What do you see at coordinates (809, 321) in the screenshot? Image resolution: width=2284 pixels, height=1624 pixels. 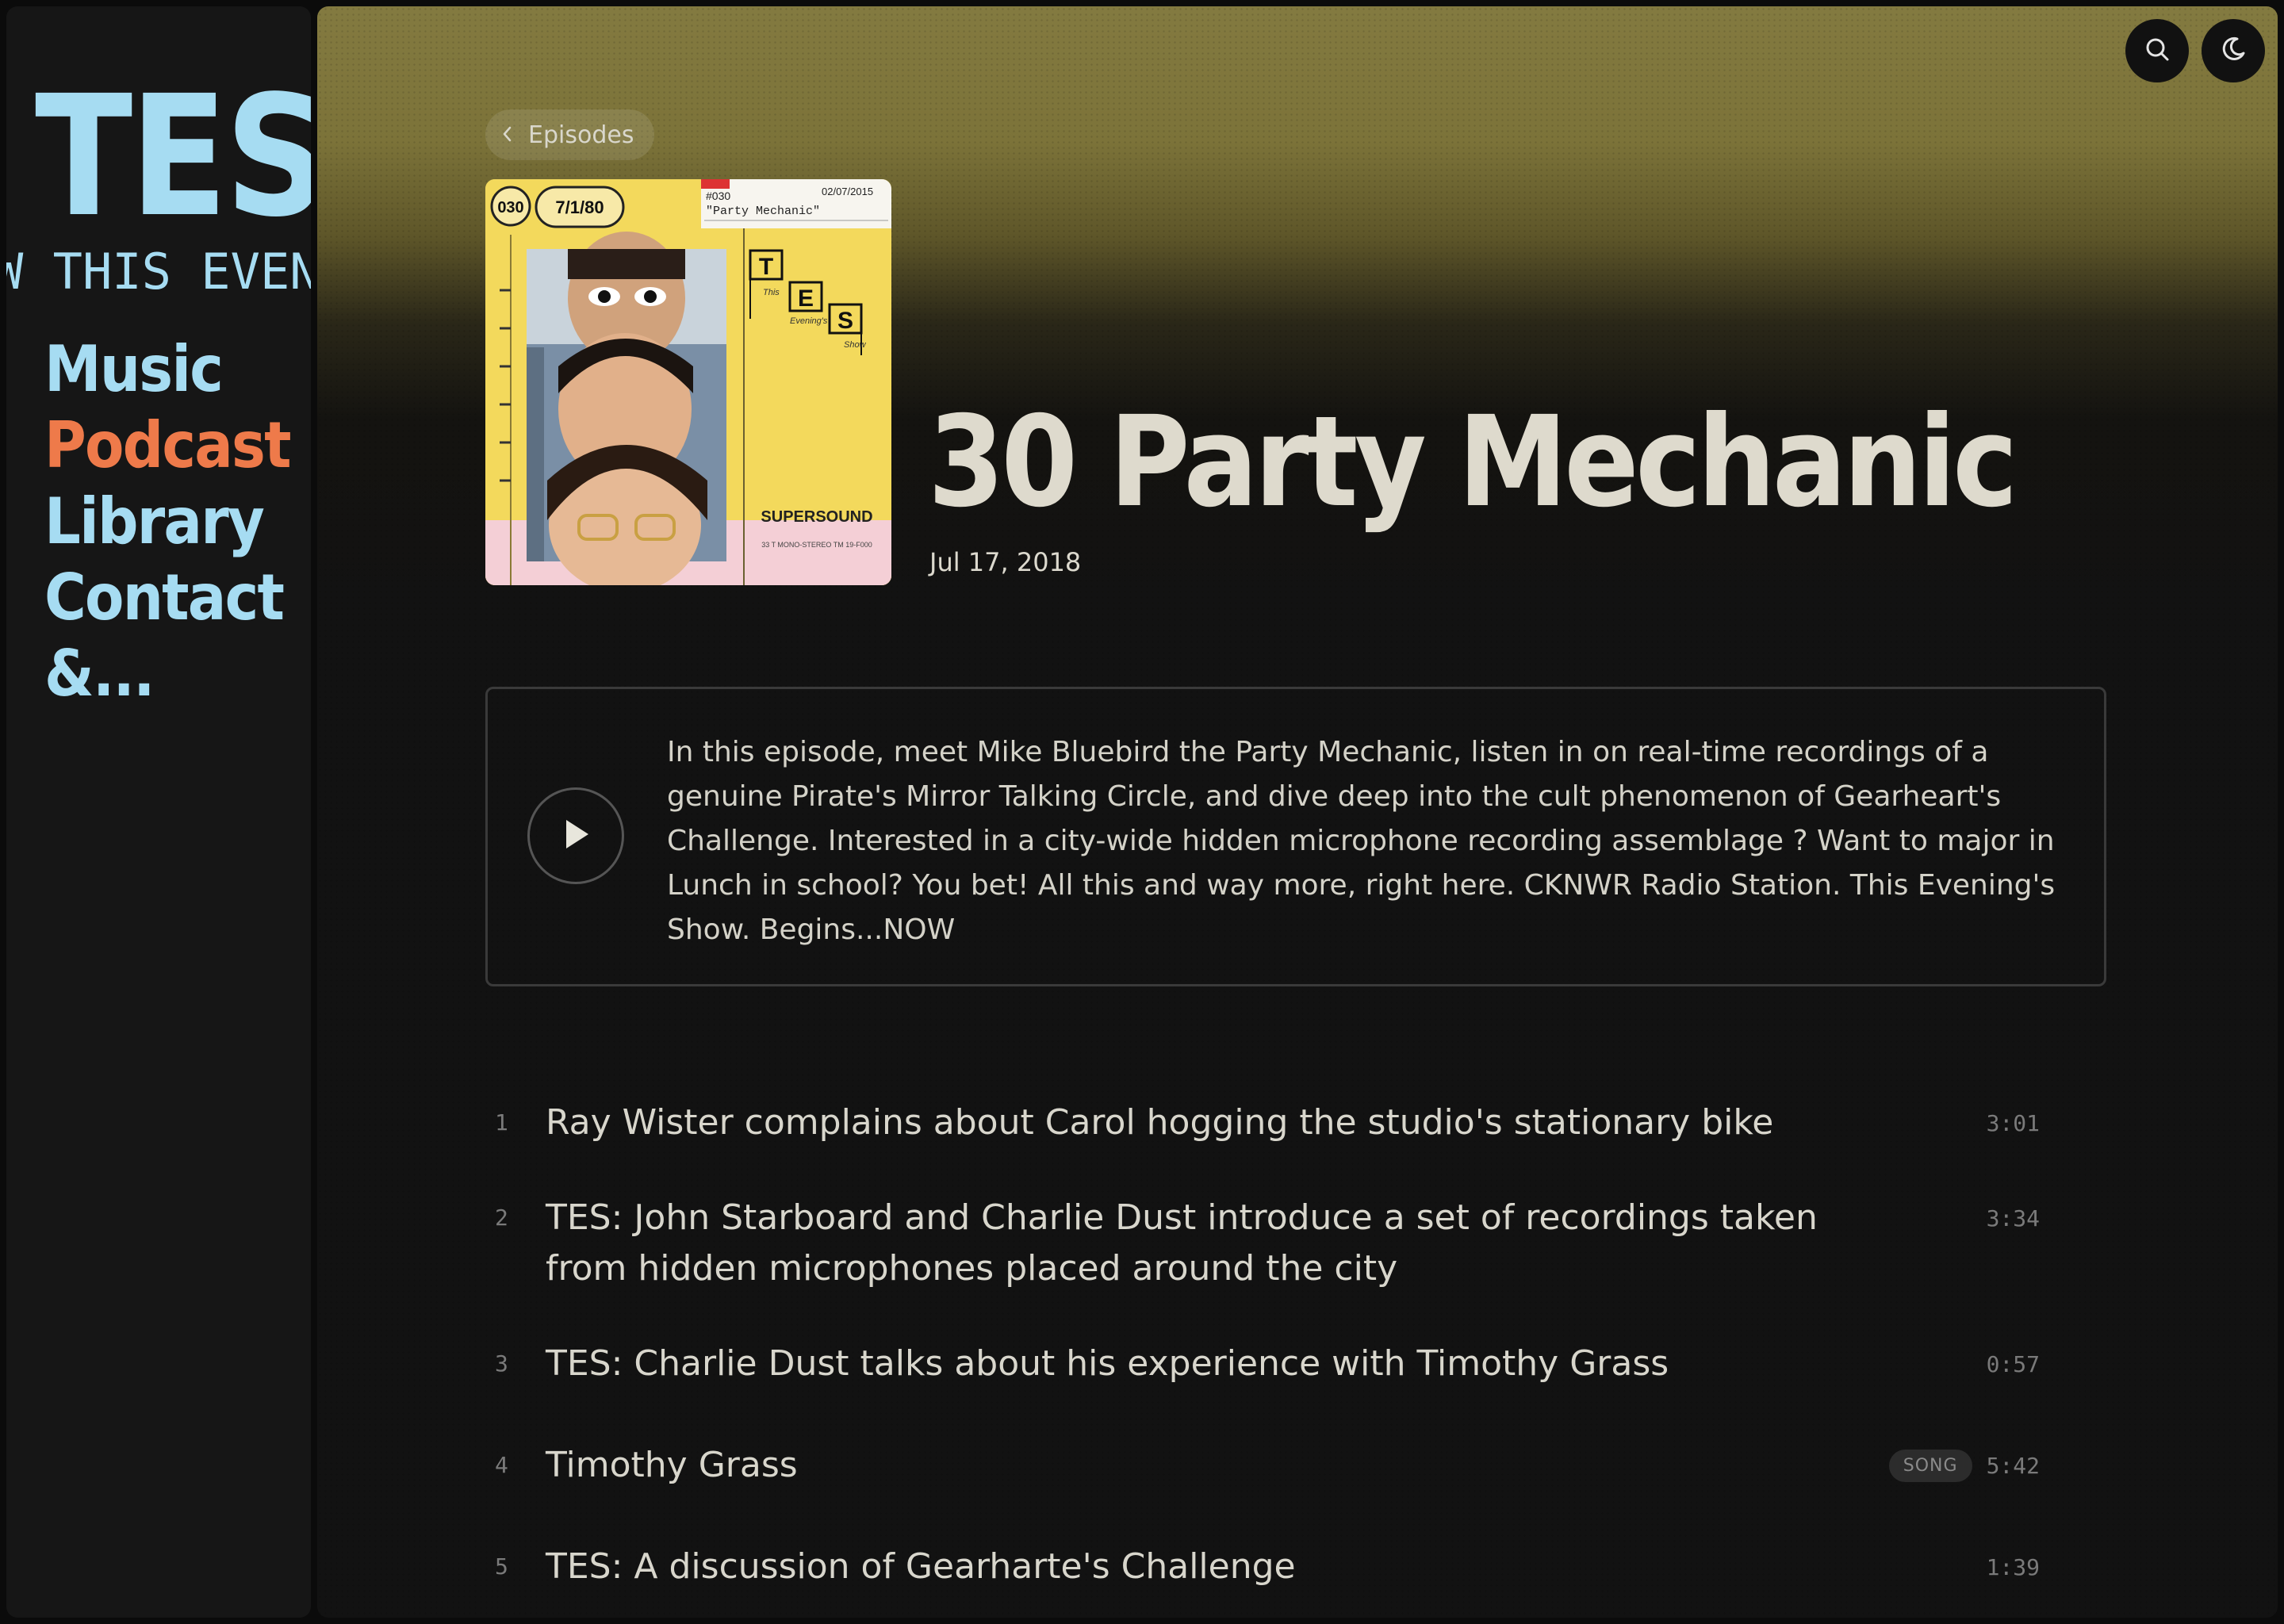 I see `cover-logo-word-evening: Evening's` at bounding box center [809, 321].